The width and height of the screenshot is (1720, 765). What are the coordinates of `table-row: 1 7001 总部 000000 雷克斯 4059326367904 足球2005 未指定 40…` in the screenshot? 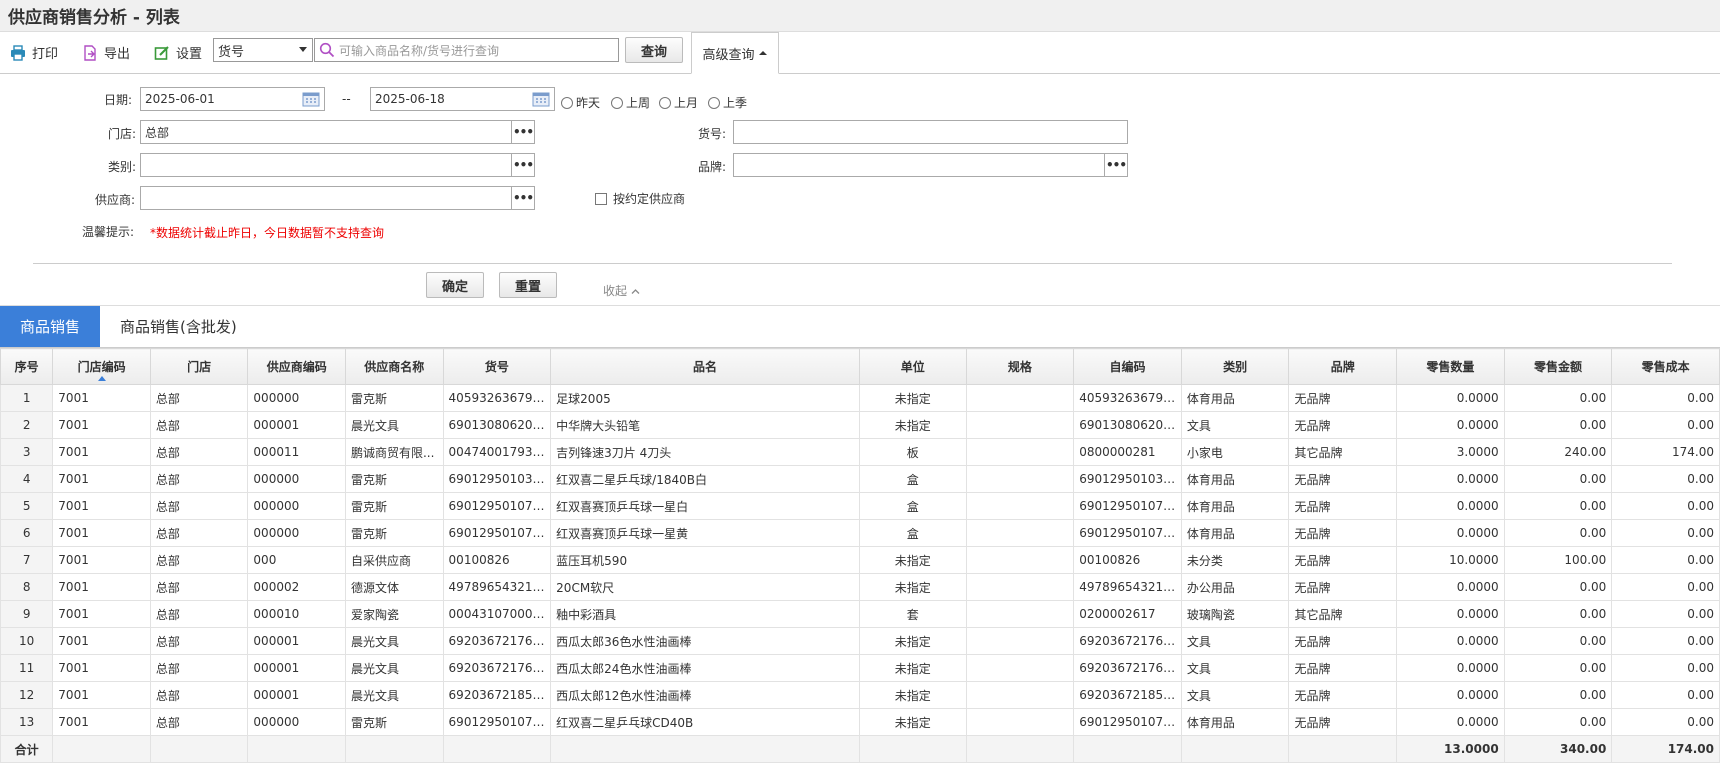 It's located at (860, 398).